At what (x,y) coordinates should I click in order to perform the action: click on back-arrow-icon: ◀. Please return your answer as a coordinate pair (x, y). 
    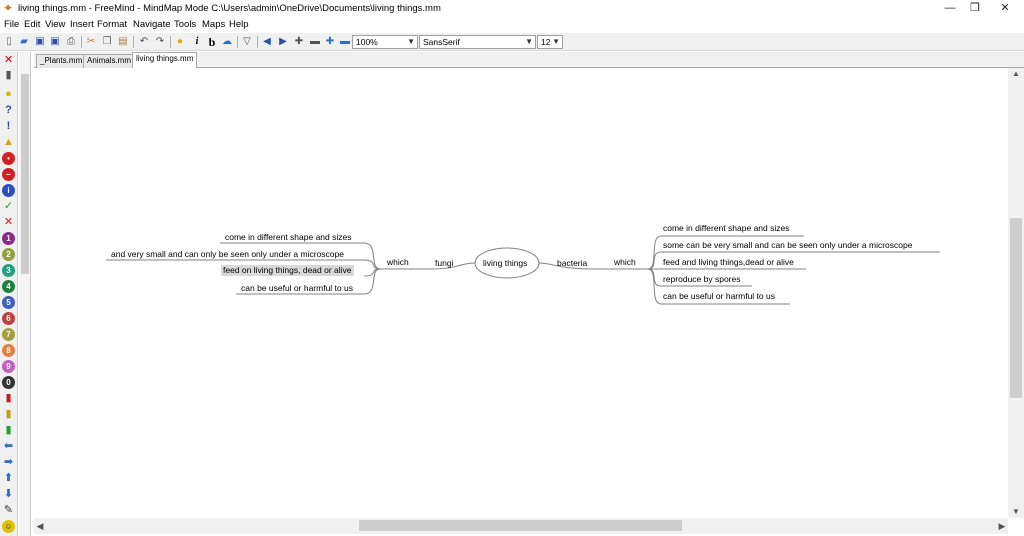
    Looking at the image, I should click on (267, 42).